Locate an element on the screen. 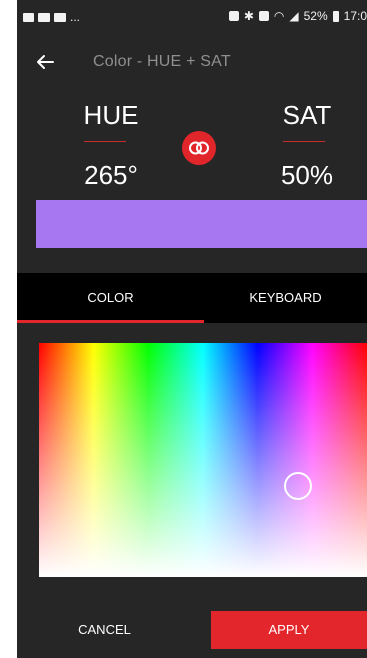 The height and width of the screenshot is (658, 367). status-bar: ... ✱ ◠ ◢ 52% 17:0 is located at coordinates (192, 17).